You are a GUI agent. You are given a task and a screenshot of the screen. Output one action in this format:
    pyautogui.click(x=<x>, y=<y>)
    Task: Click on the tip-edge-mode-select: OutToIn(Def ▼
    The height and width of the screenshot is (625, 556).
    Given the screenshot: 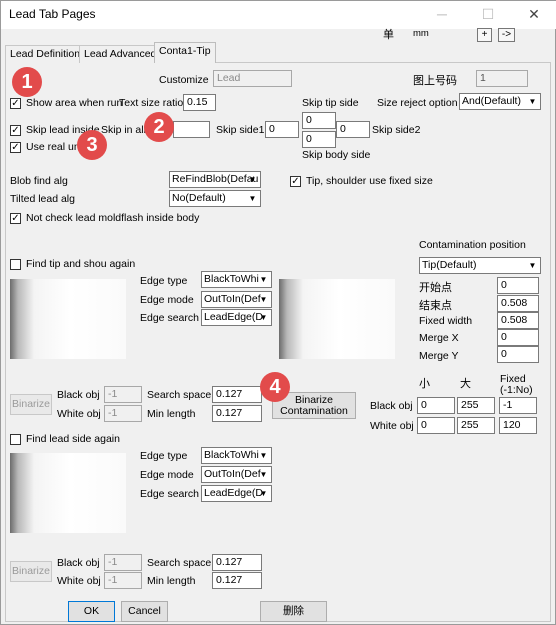 What is the action you would take?
    pyautogui.click(x=236, y=299)
    